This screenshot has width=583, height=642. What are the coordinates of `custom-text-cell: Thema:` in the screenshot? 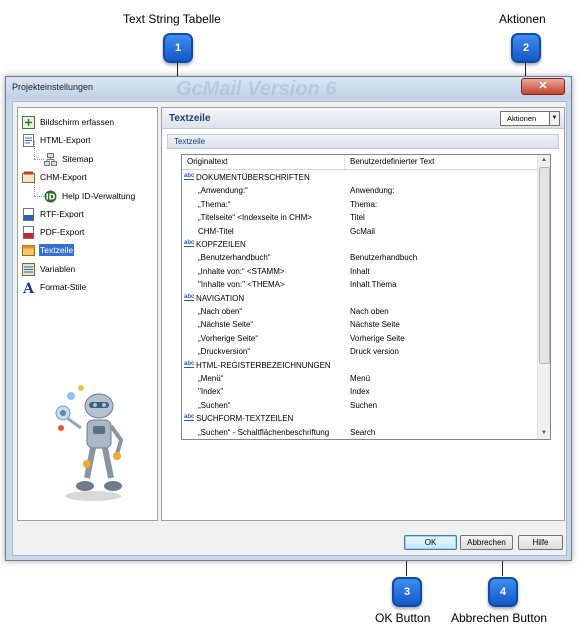 It's located at (363, 204).